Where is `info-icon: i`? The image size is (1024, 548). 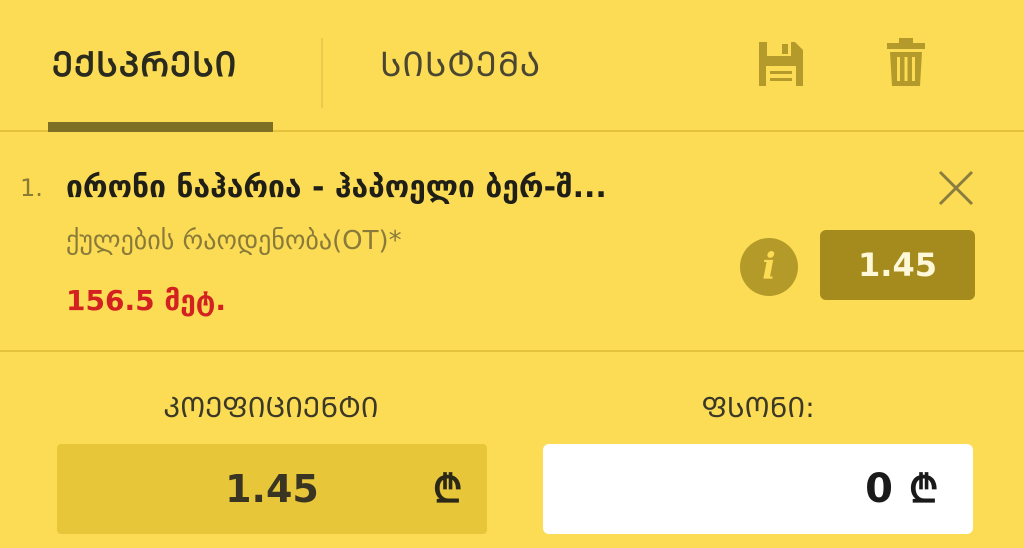 info-icon: i is located at coordinates (769, 267).